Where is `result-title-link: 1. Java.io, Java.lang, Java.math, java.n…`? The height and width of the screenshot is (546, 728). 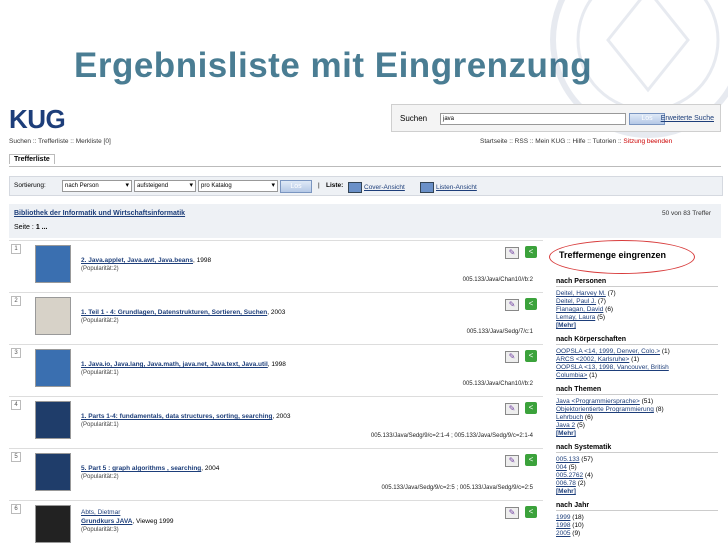
result-title-link: 1. Java.io, Java.lang, Java.math, java.n… is located at coordinates (174, 364).